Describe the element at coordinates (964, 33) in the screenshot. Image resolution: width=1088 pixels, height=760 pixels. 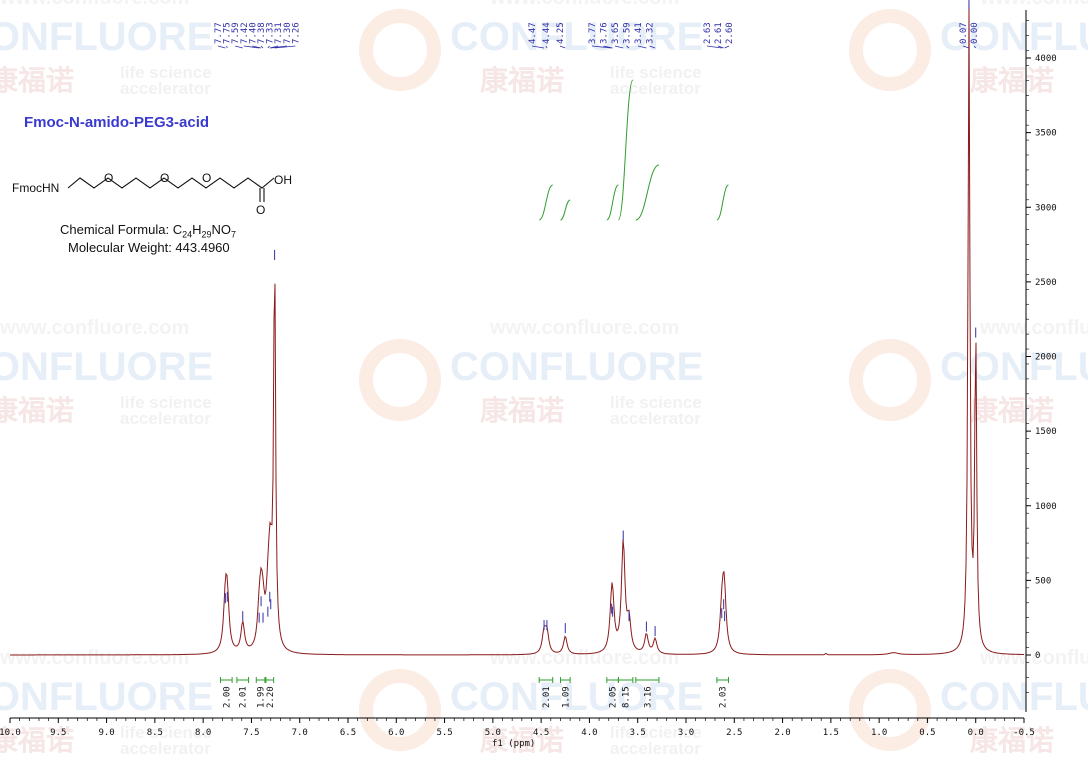
I see `peak-label-22: 0.07` at that location.